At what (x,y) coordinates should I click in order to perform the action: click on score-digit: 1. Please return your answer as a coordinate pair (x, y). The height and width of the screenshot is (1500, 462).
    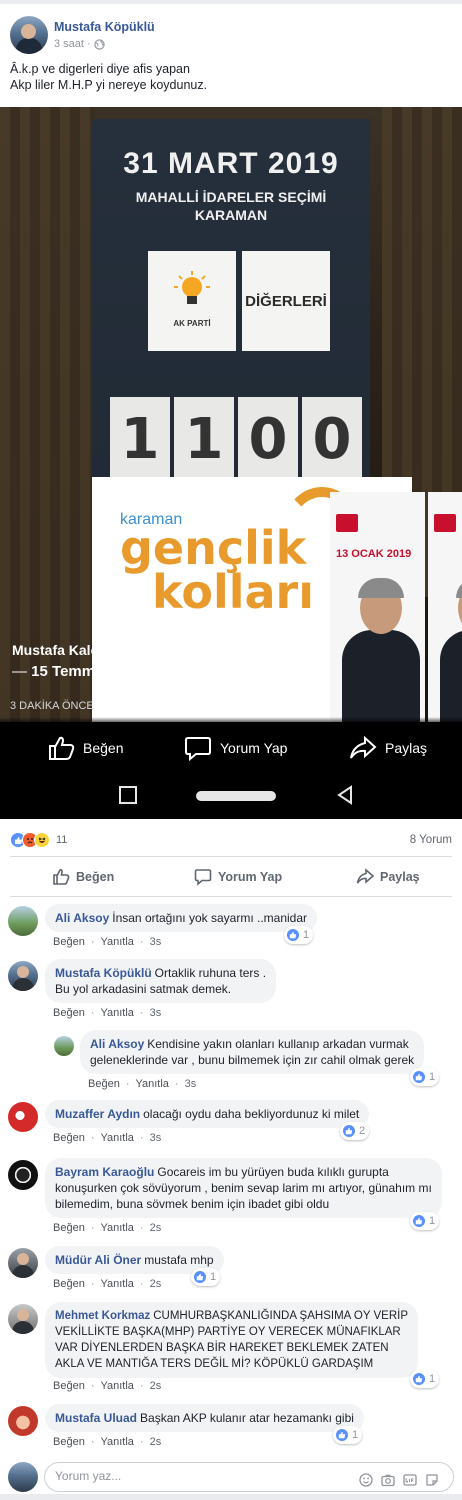
    Looking at the image, I should click on (204, 439).